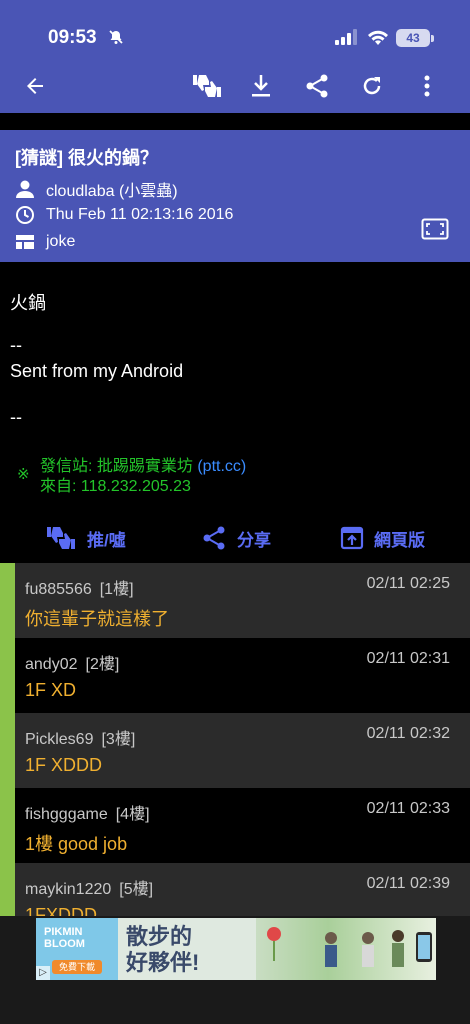 The width and height of the screenshot is (470, 1024). Describe the element at coordinates (106, 540) in the screenshot. I see `push-label: 推/噓` at that location.